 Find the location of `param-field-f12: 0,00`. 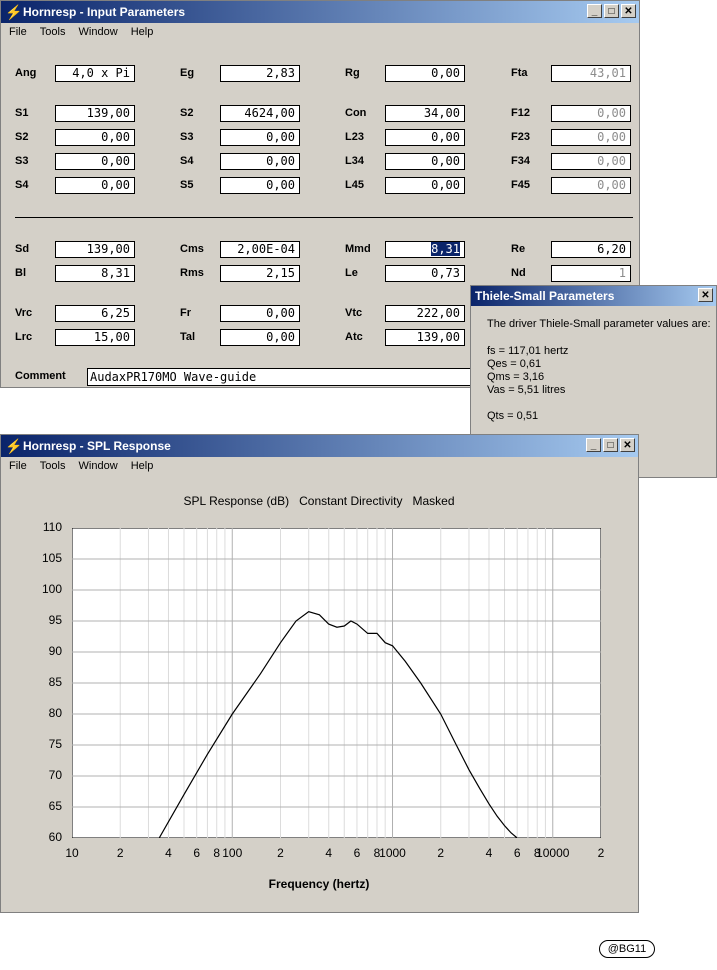

param-field-f12: 0,00 is located at coordinates (591, 113).